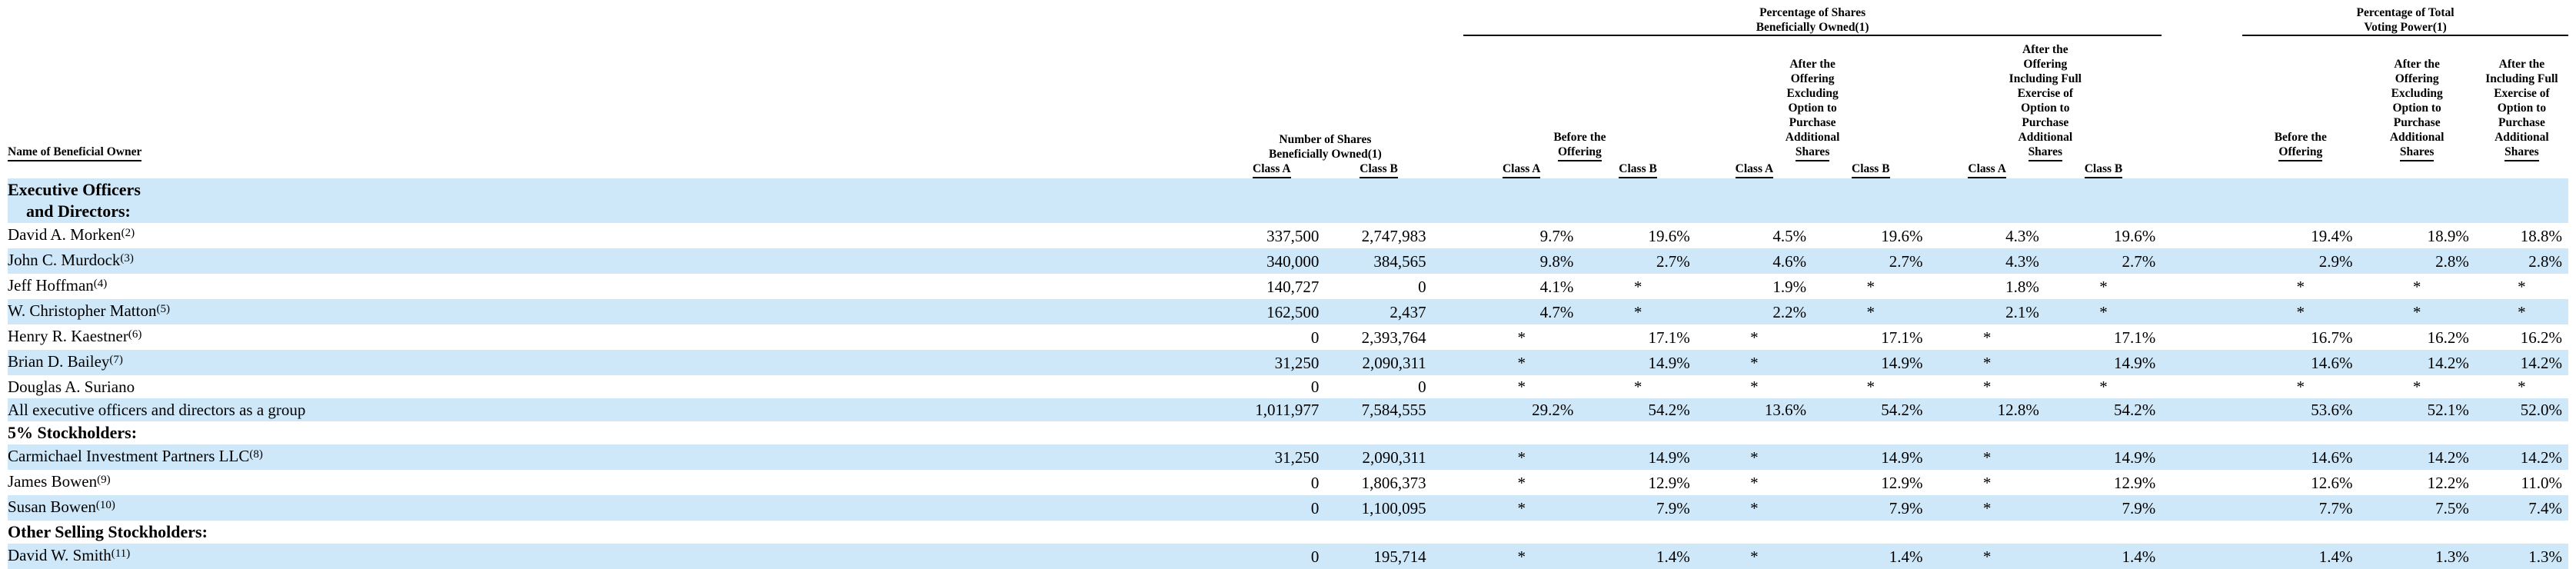 This screenshot has height=569, width=2576. What do you see at coordinates (2300, 137) in the screenshot?
I see `voting-before-line1: Before the` at bounding box center [2300, 137].